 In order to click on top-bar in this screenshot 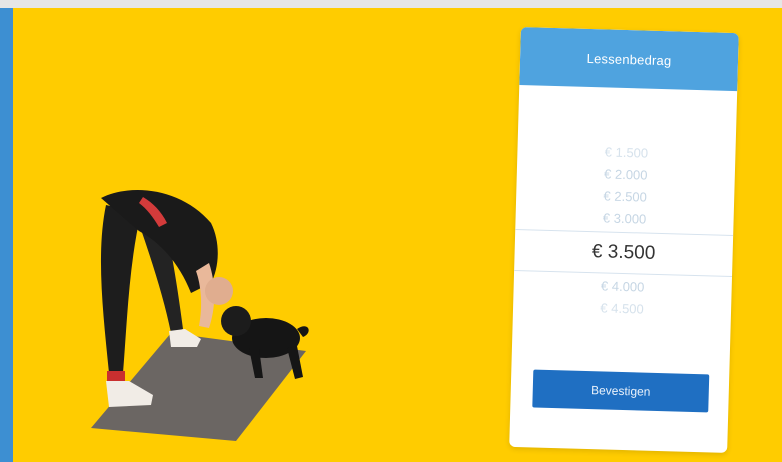, I will do `click(391, 4)`.